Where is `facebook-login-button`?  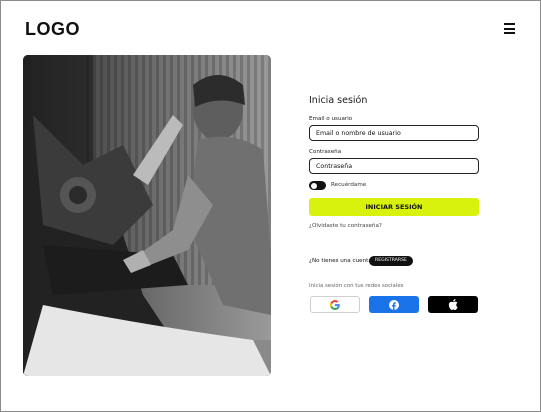
facebook-login-button is located at coordinates (394, 304).